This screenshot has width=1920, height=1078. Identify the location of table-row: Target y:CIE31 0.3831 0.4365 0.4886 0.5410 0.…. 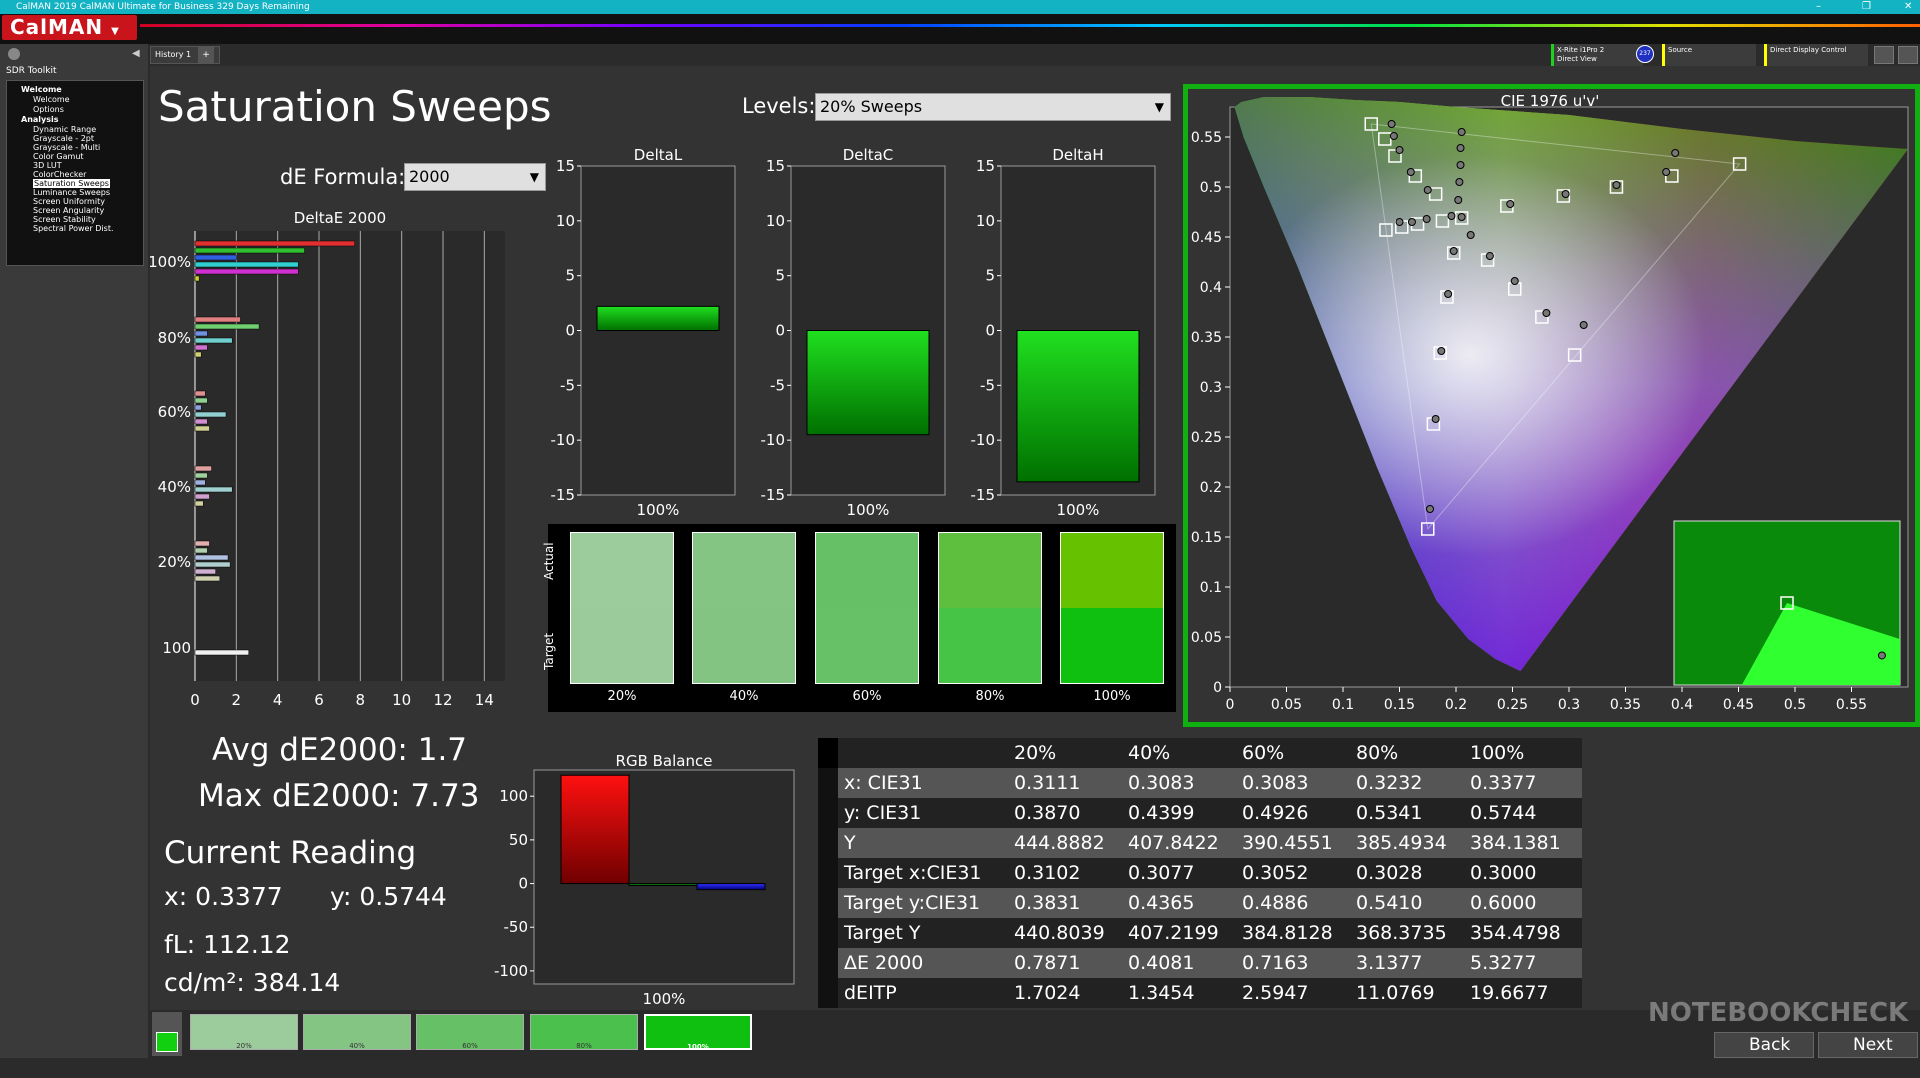
(1200, 903).